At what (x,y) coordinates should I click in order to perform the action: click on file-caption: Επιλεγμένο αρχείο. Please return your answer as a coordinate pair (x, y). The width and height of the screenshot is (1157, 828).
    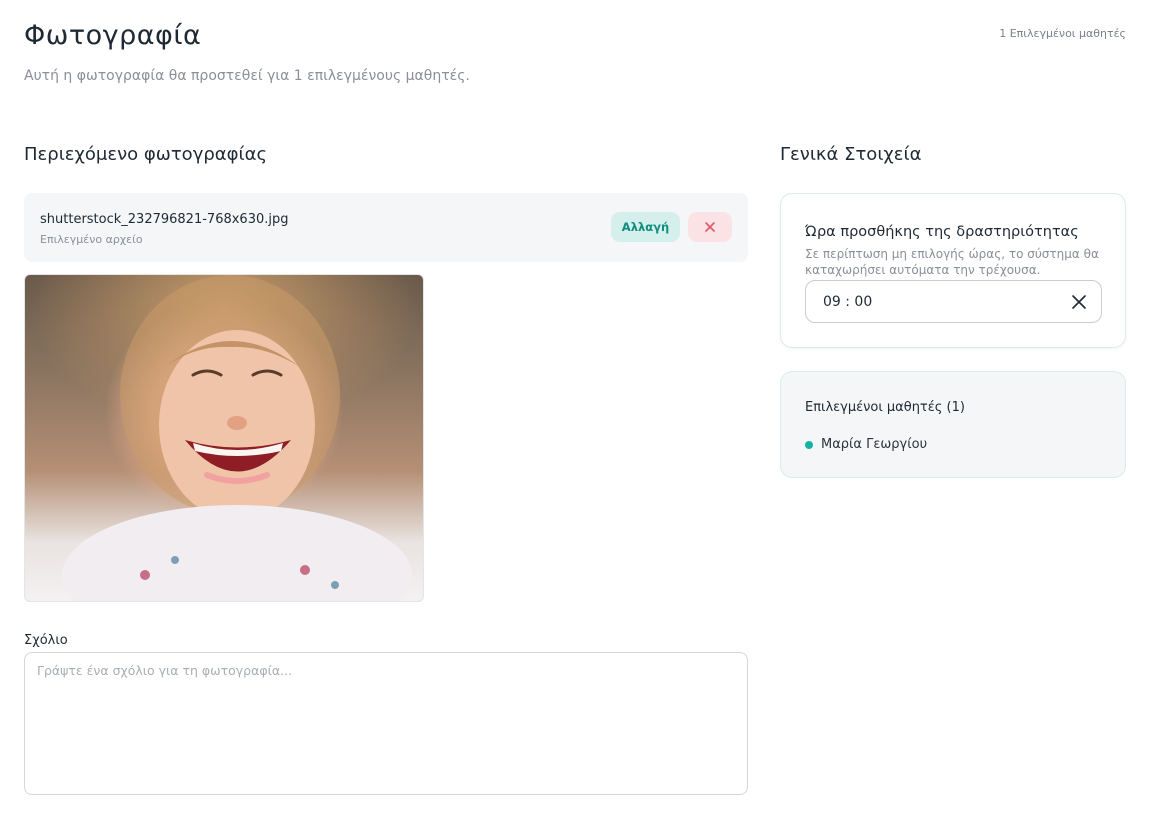
    Looking at the image, I should click on (91, 239).